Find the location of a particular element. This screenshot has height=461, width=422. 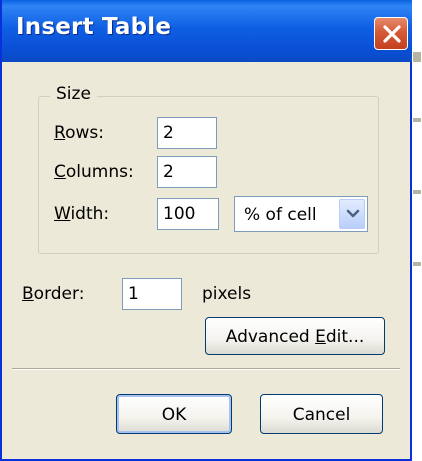

width-input: 100 is located at coordinates (188, 214).